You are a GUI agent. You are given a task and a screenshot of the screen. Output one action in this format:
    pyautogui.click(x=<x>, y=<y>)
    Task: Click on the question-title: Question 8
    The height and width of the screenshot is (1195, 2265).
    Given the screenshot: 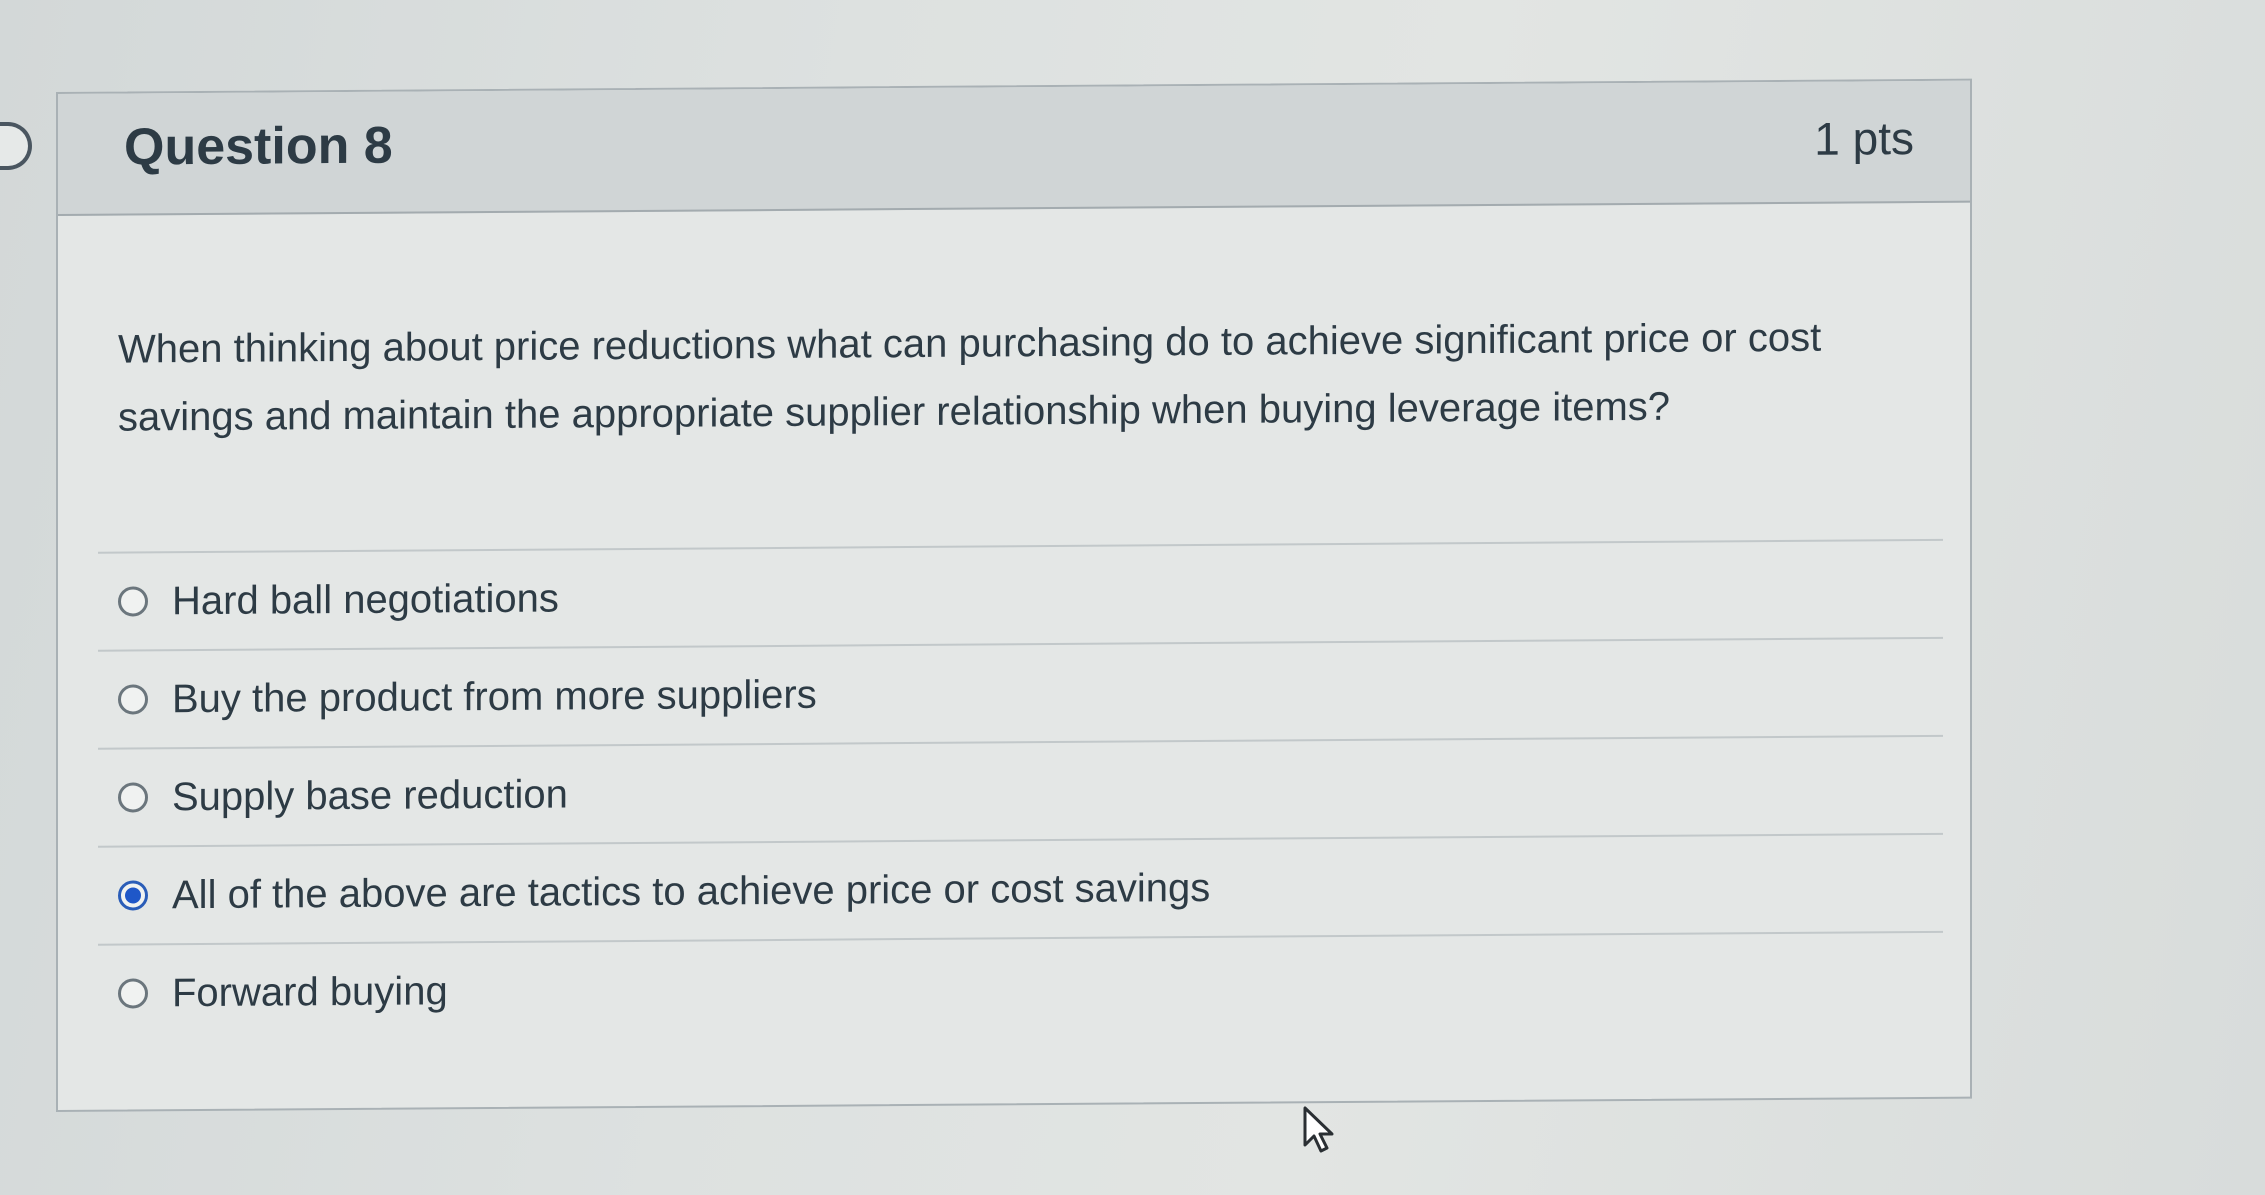 What is the action you would take?
    pyautogui.click(x=258, y=146)
    